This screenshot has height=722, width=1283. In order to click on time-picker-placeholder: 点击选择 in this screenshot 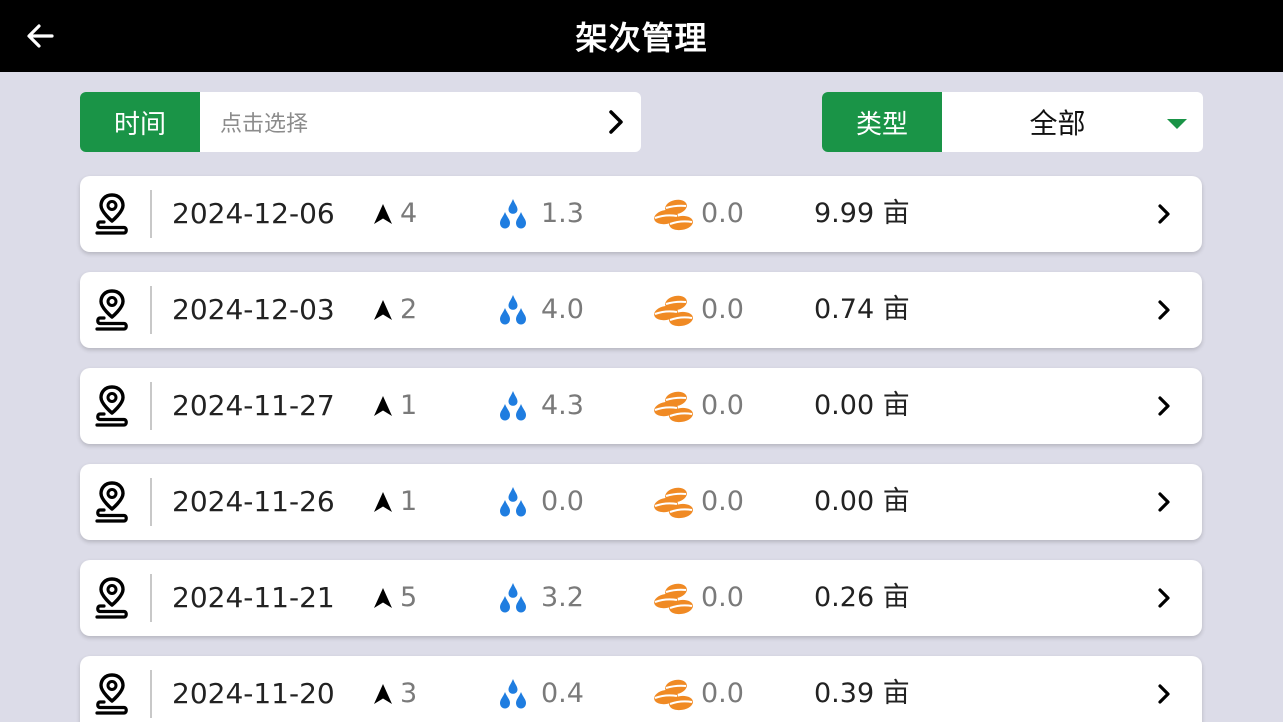, I will do `click(264, 124)`.